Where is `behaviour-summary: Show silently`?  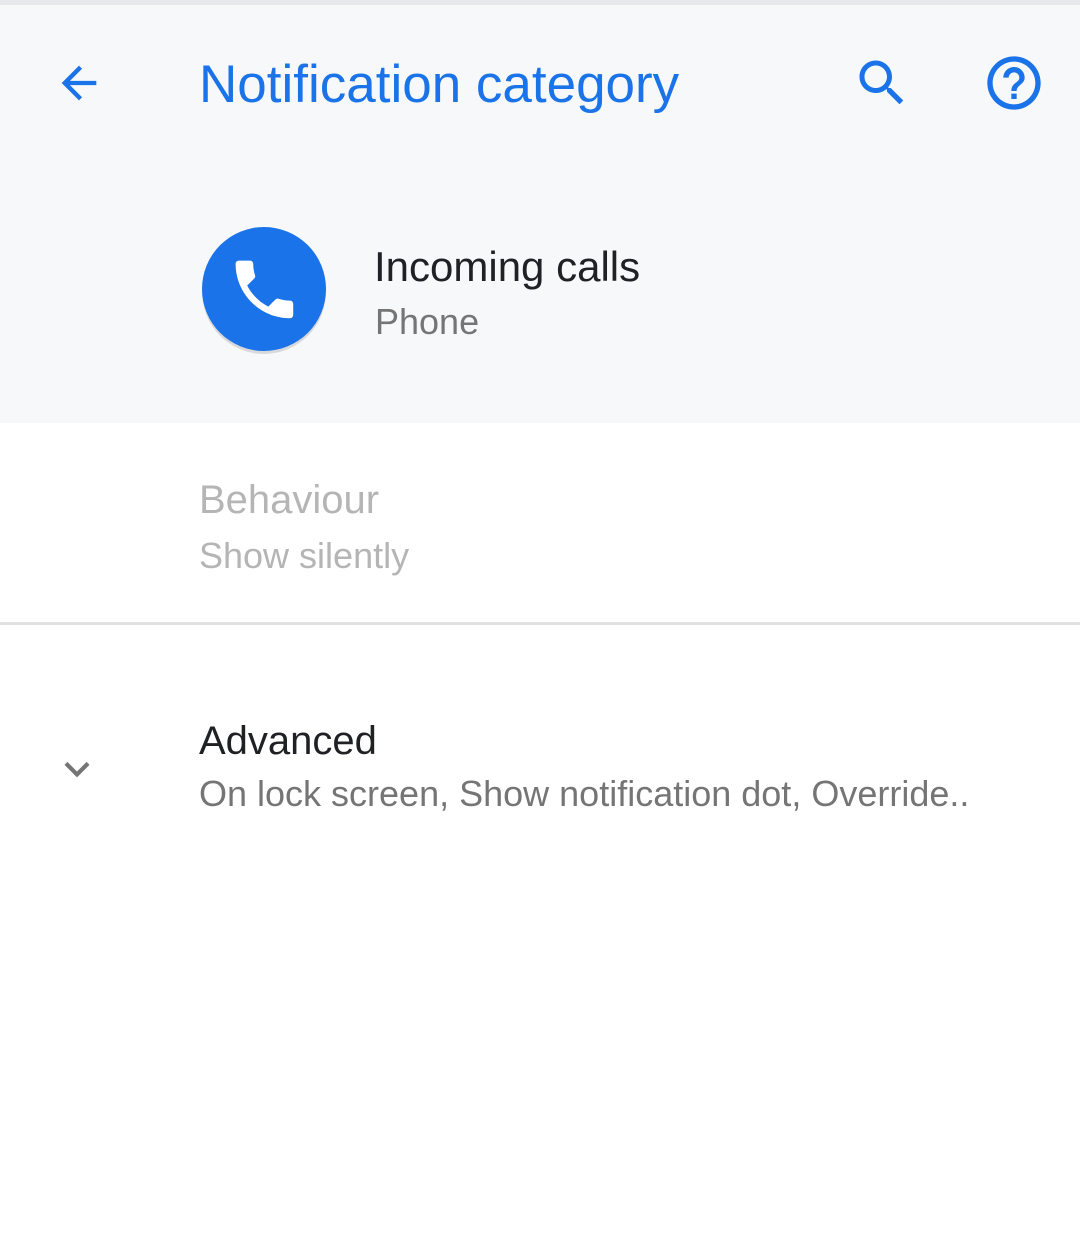 behaviour-summary: Show silently is located at coordinates (304, 555).